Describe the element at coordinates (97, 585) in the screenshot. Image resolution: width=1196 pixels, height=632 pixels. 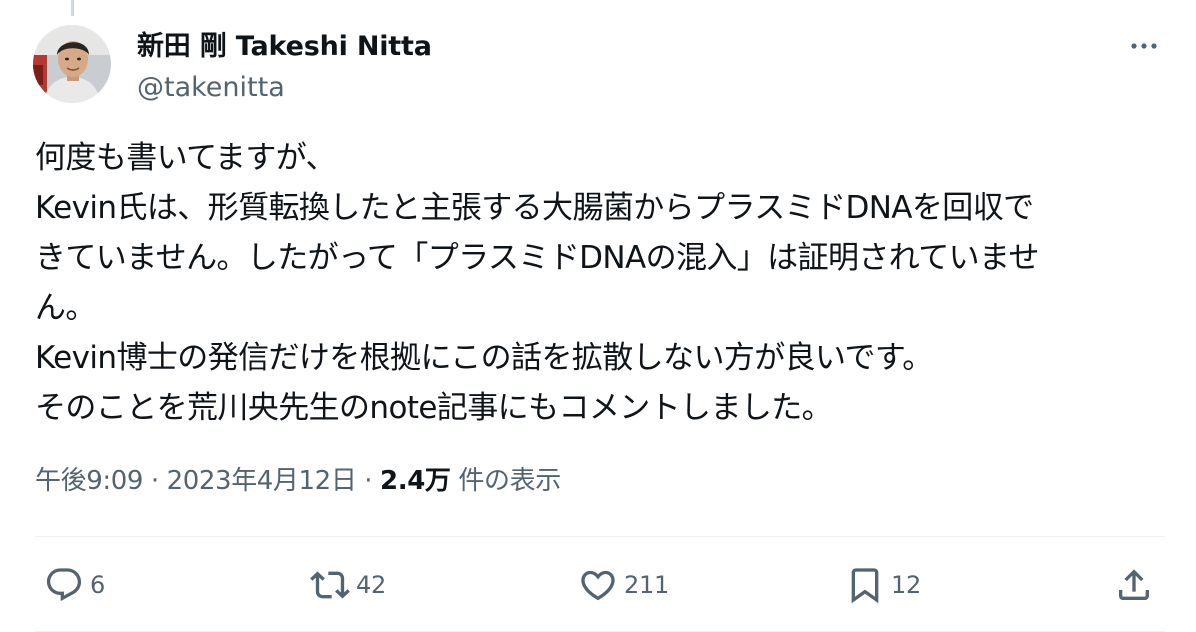
I see `reply-count: 6` at that location.